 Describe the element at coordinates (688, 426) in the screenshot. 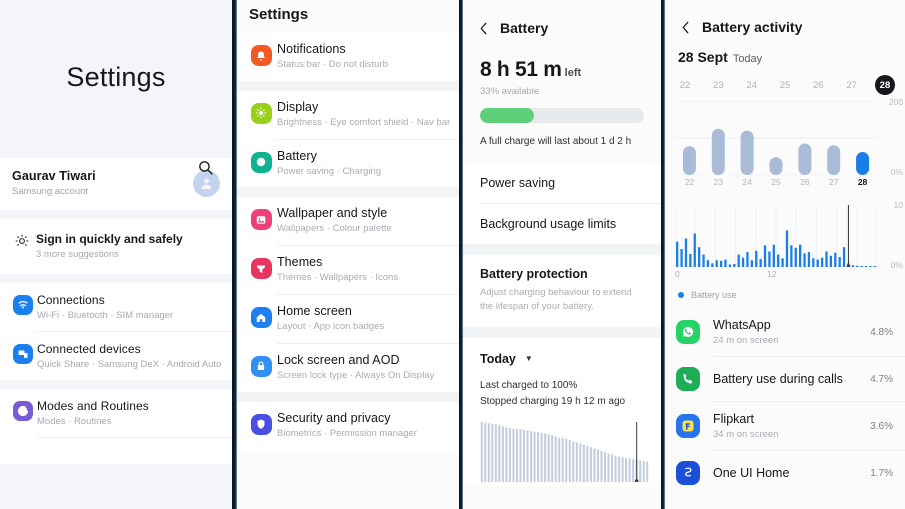

I see `flipkart-icon` at that location.